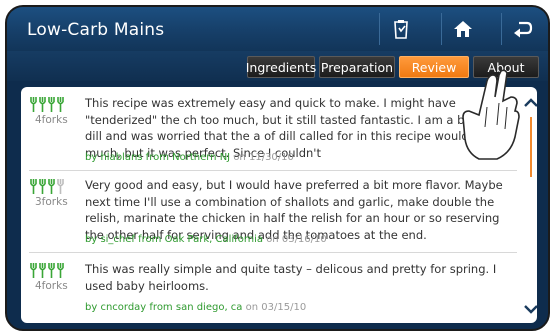  Describe the element at coordinates (434, 67) in the screenshot. I see `tab-review: Review` at that location.